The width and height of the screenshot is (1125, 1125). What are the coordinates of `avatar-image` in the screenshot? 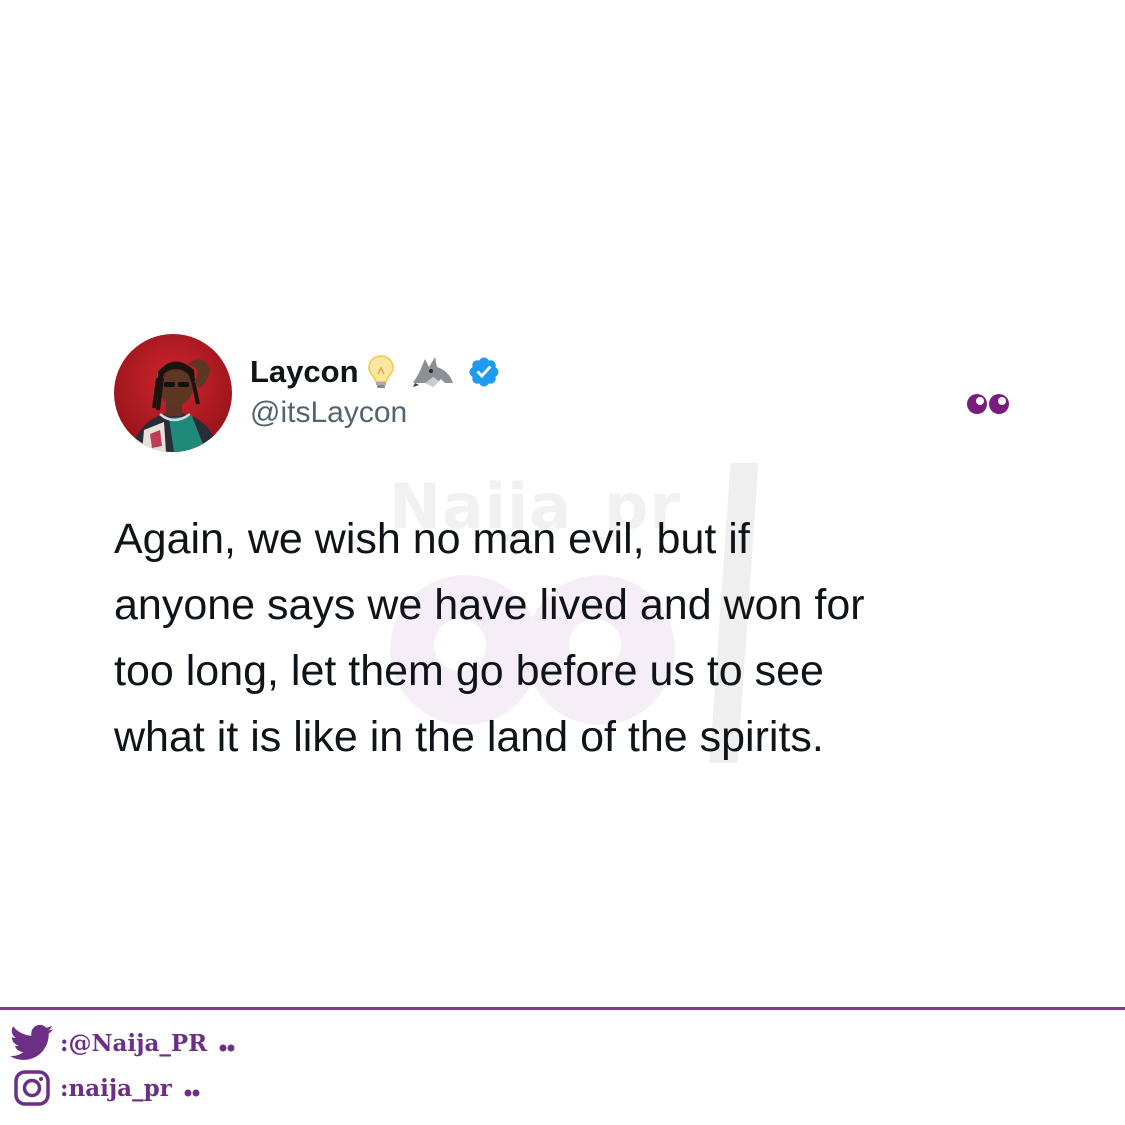 It's located at (173, 393).